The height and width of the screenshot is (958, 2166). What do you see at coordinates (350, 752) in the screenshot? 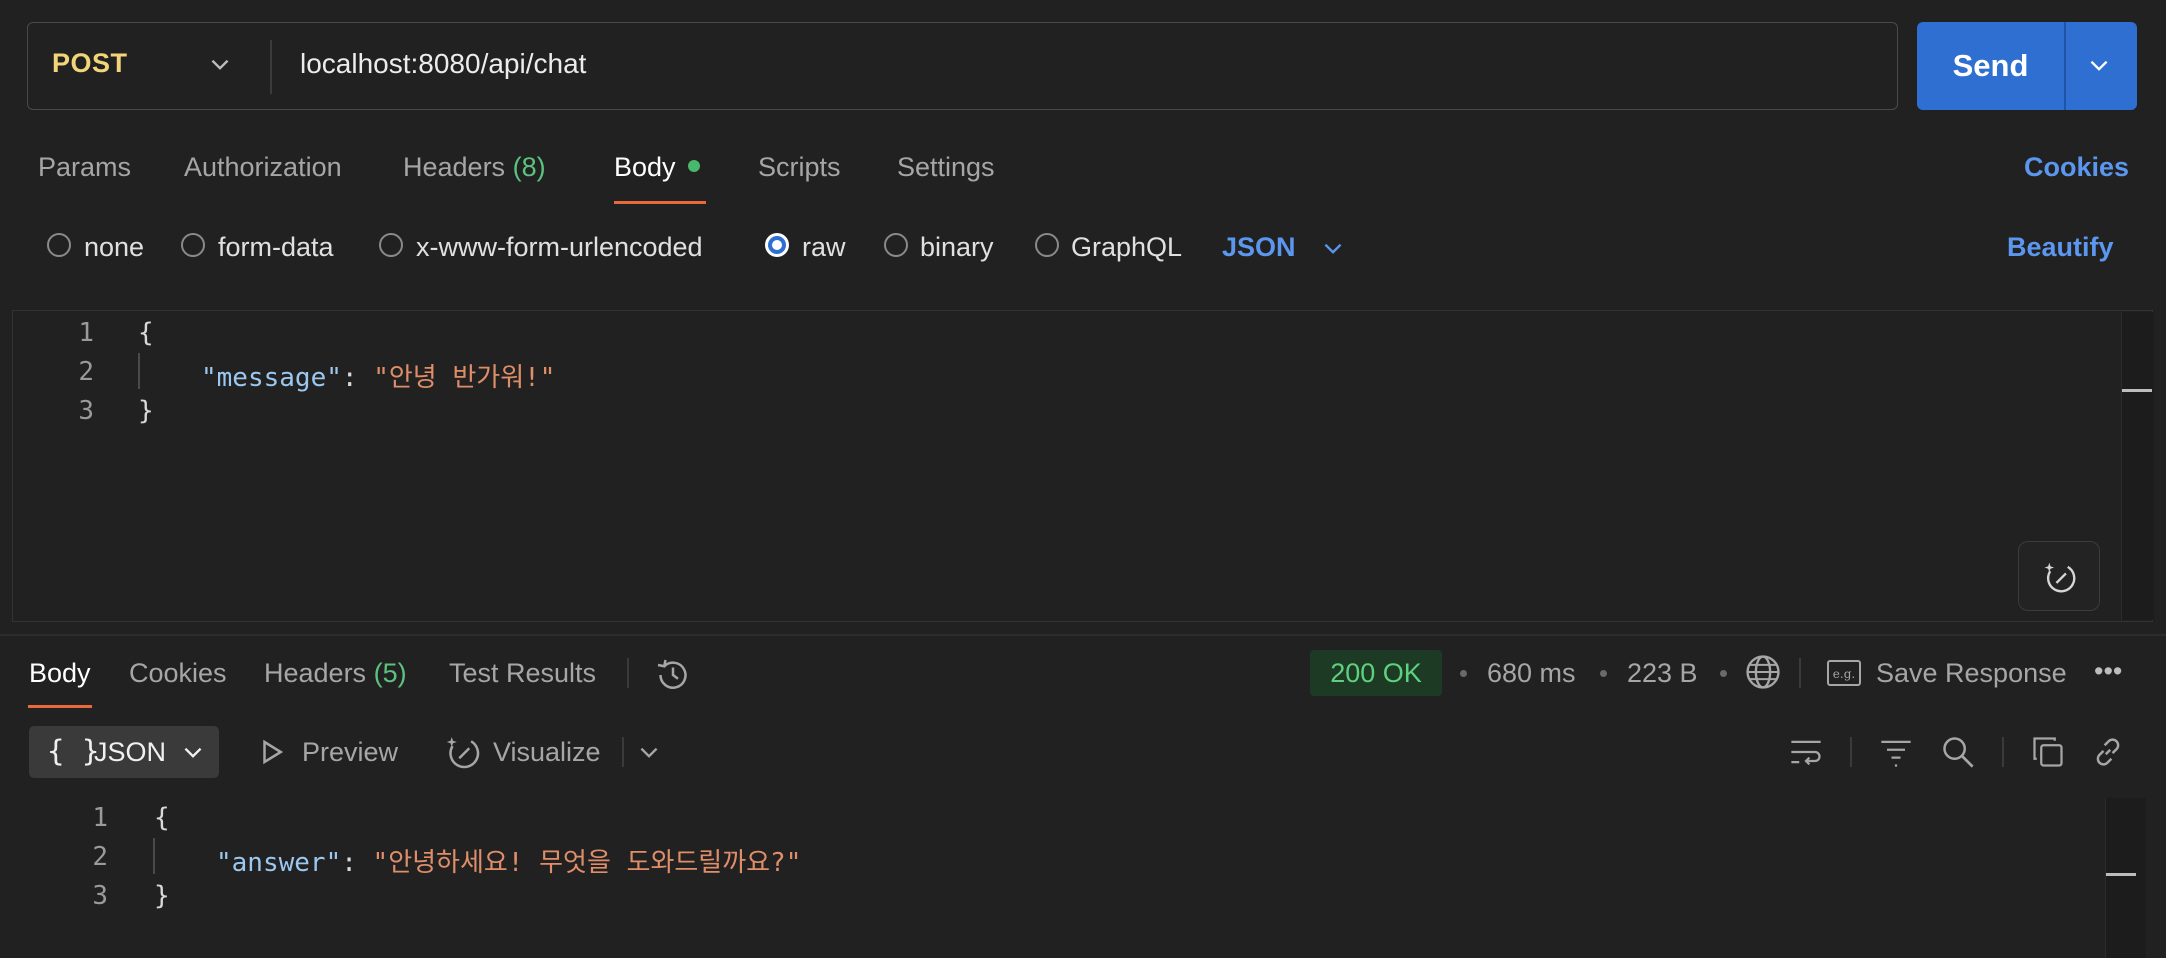
I see `preview-button: Preview` at bounding box center [350, 752].